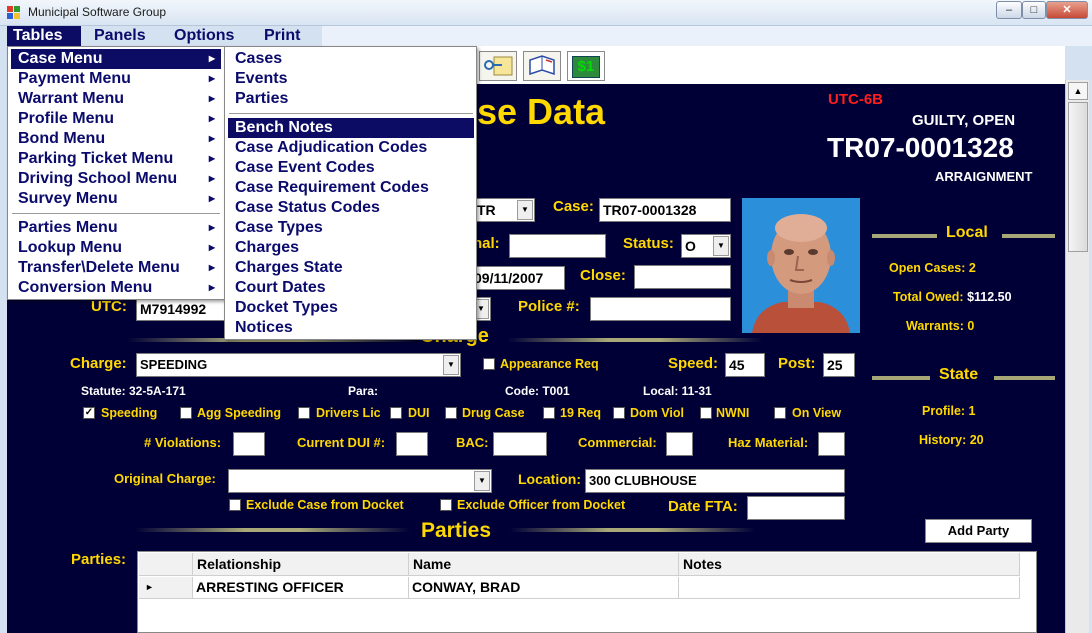 The height and width of the screenshot is (633, 1092). I want to click on nal-field, so click(557, 246).